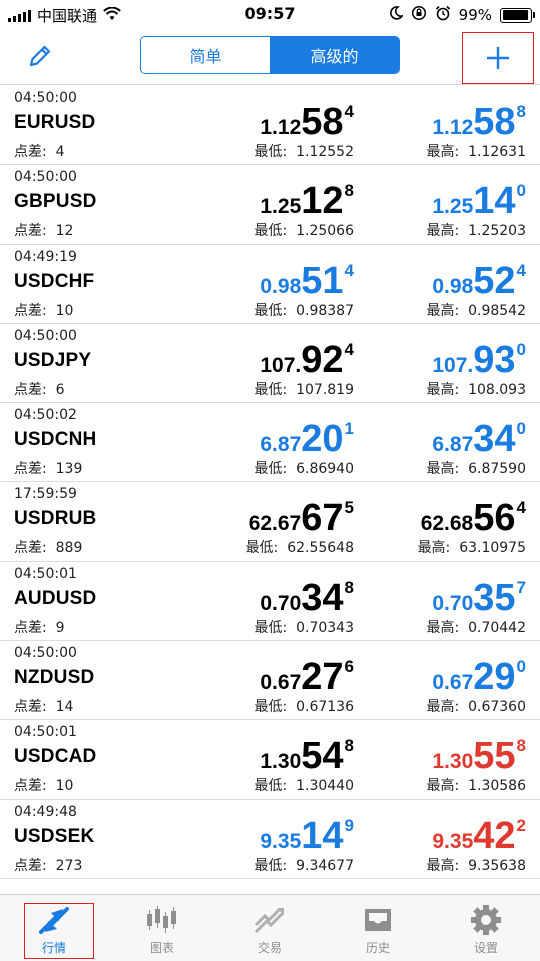  I want to click on ask-price-big-figure: 62.68, so click(447, 524).